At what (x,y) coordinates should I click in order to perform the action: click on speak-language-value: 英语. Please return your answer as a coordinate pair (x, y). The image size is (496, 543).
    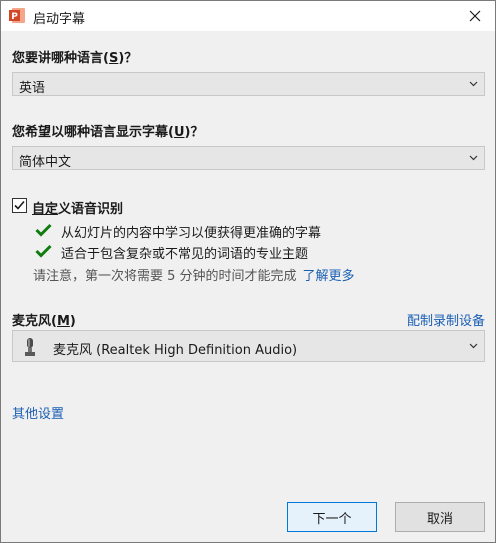
    Looking at the image, I should click on (32, 88).